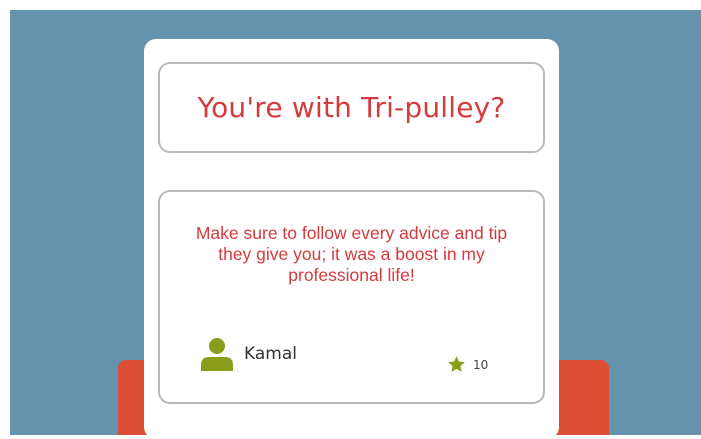 The image size is (701, 439). Describe the element at coordinates (481, 364) in the screenshot. I see `rating-count: 10` at that location.